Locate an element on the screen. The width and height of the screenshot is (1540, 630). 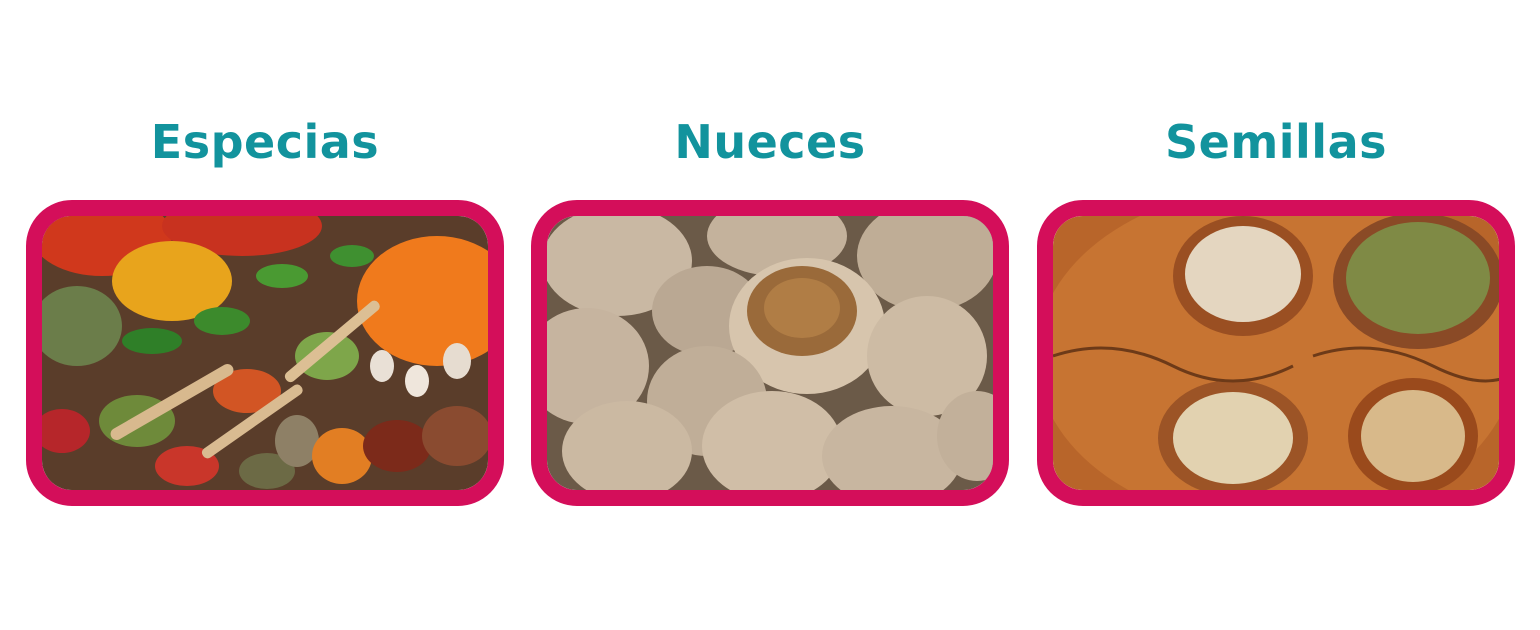
card-title: Nueces is located at coordinates (770, 142).